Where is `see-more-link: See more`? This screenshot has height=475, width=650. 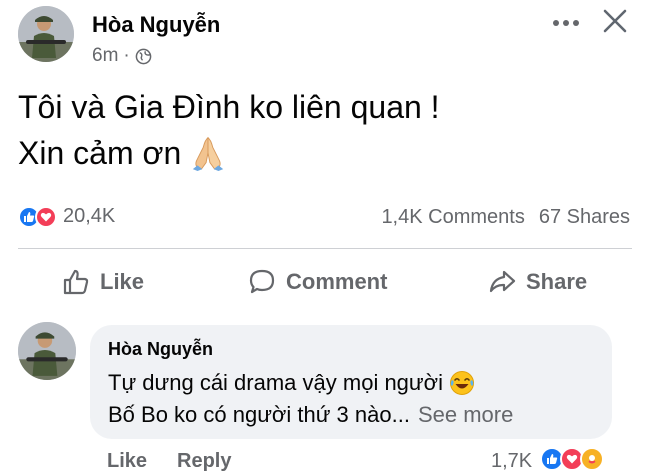 see-more-link: See more is located at coordinates (465, 415).